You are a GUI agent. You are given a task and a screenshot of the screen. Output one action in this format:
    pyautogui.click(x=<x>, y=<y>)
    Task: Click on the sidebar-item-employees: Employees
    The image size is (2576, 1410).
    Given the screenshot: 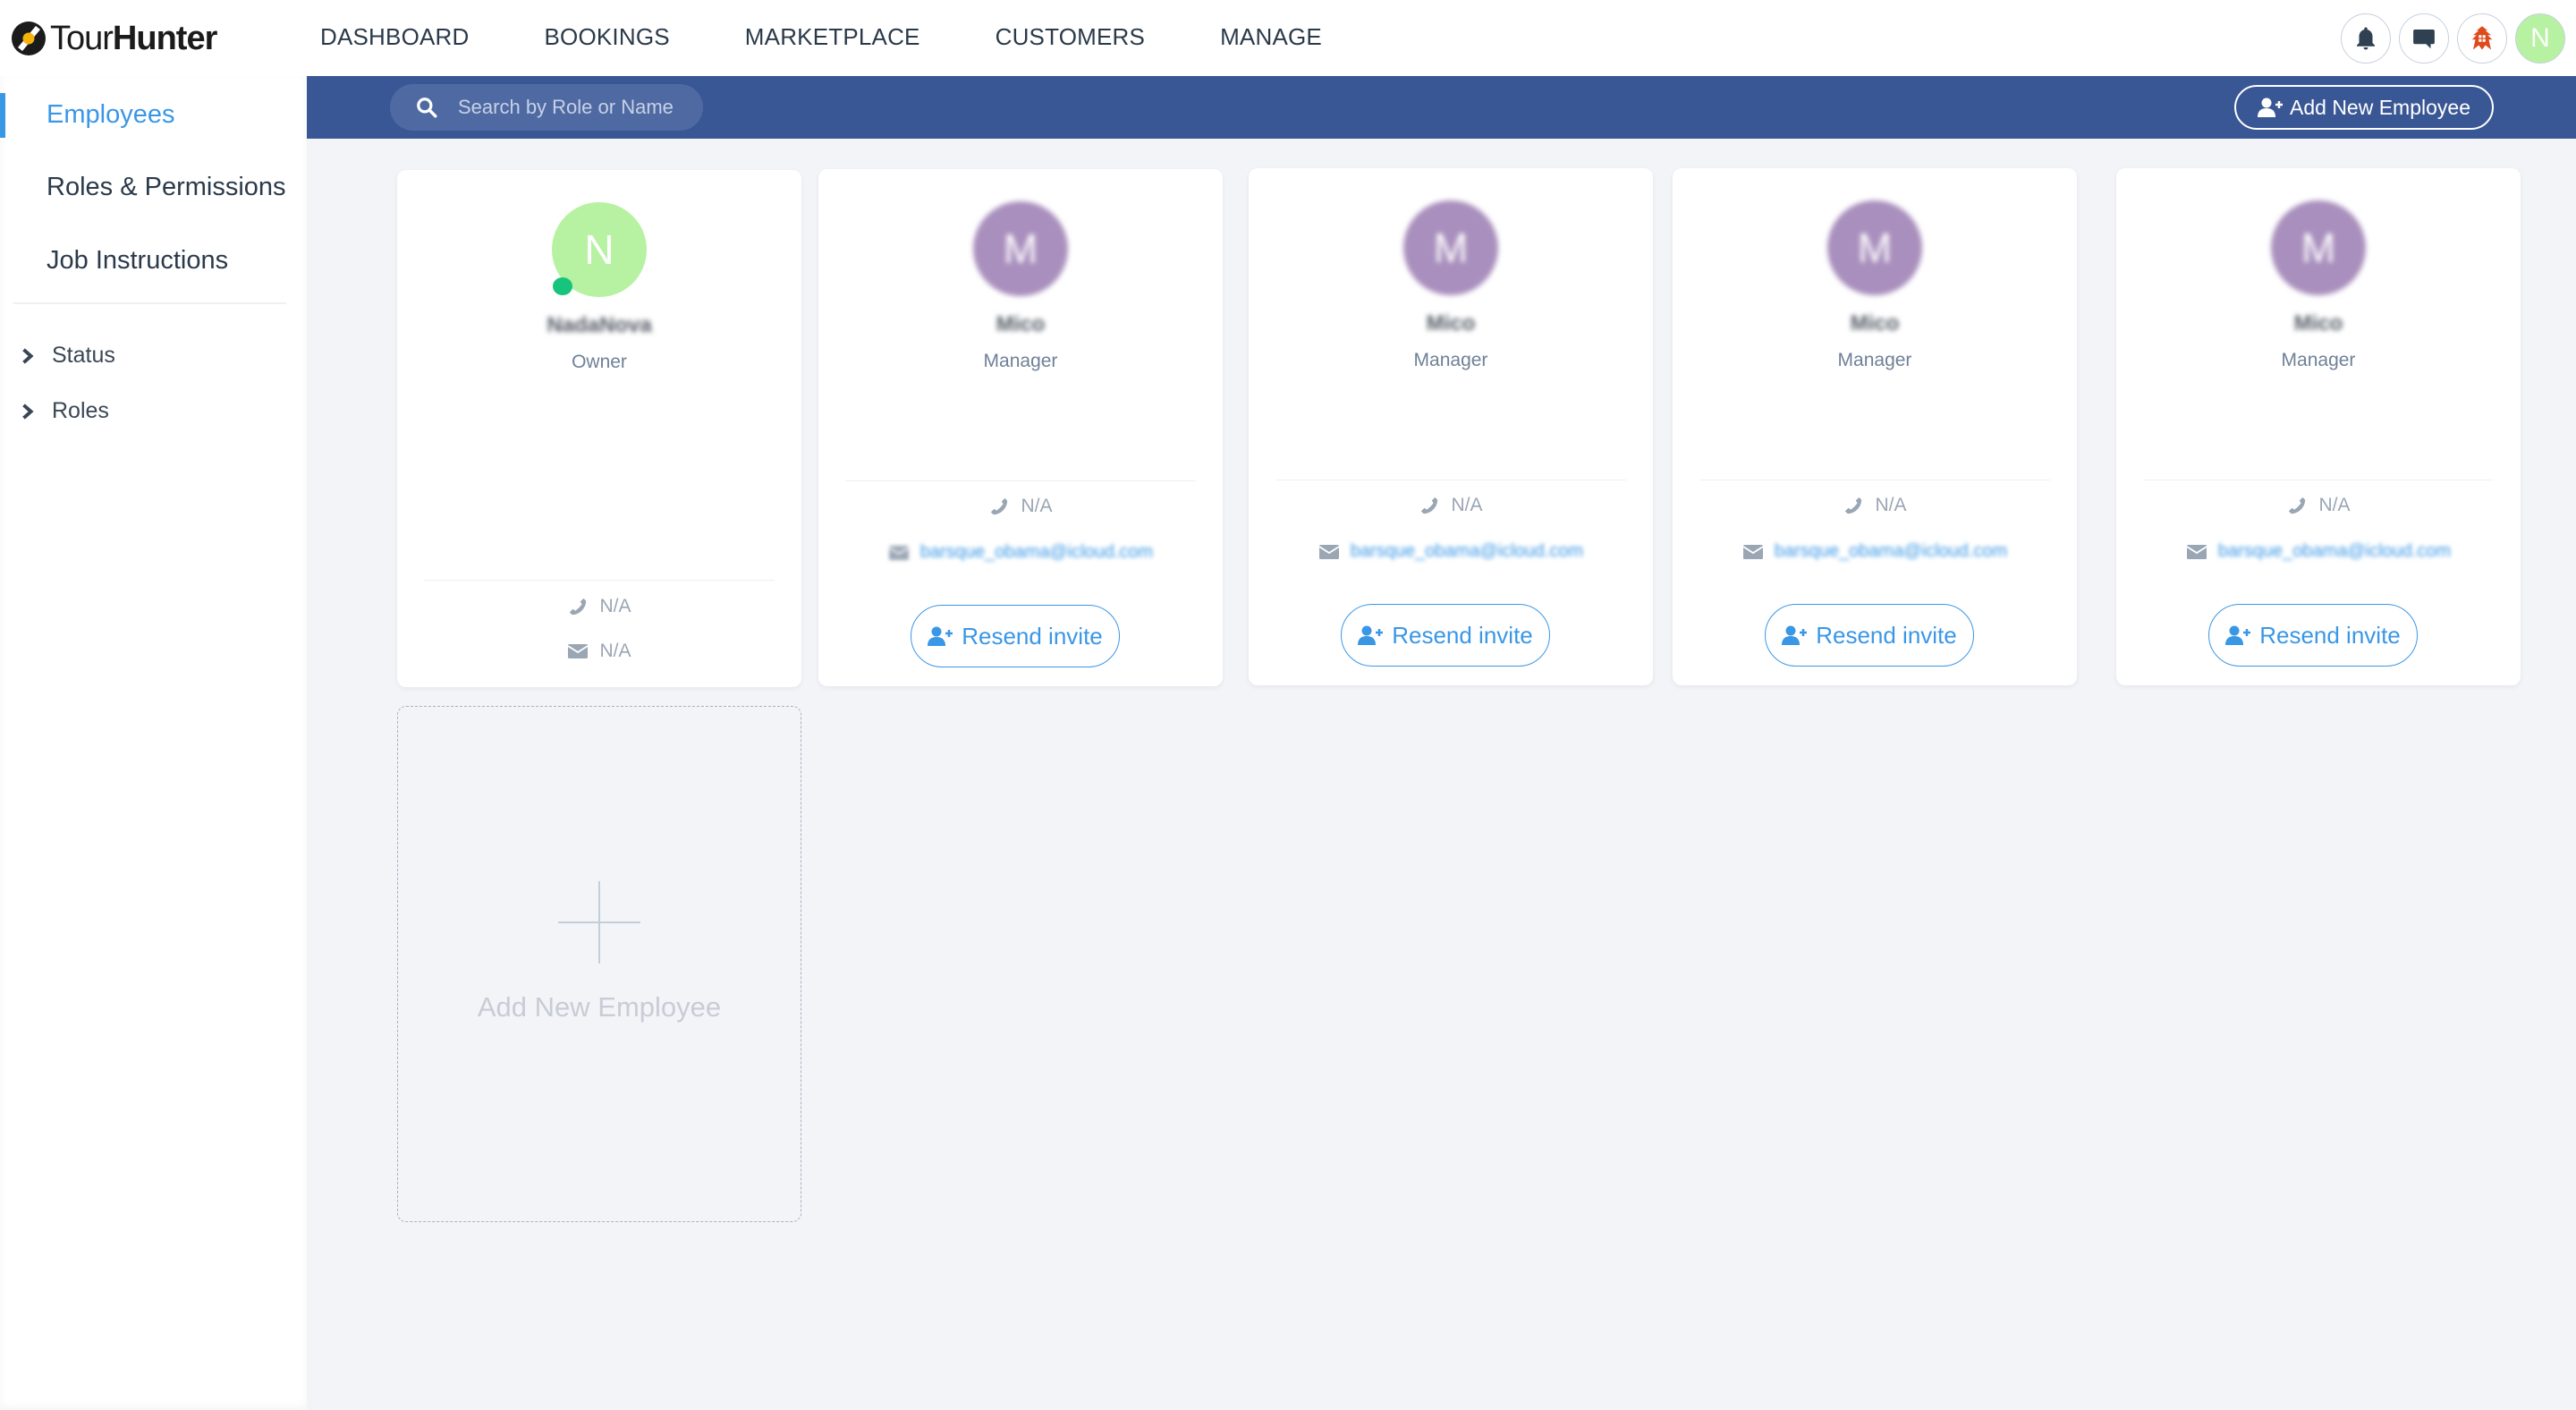 What is the action you would take?
    pyautogui.click(x=153, y=115)
    